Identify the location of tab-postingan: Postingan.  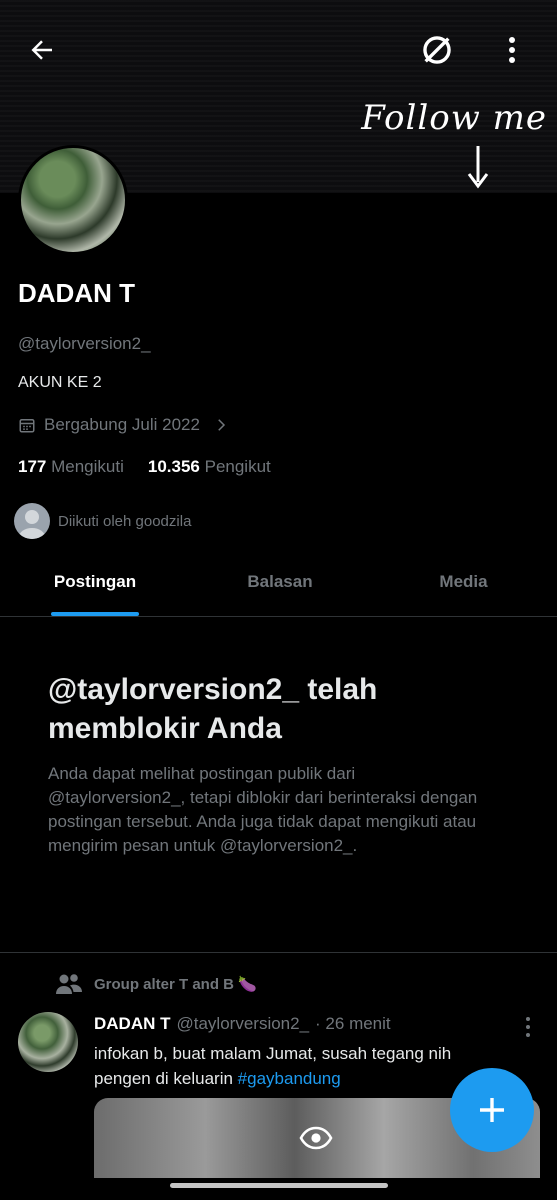
(95, 587).